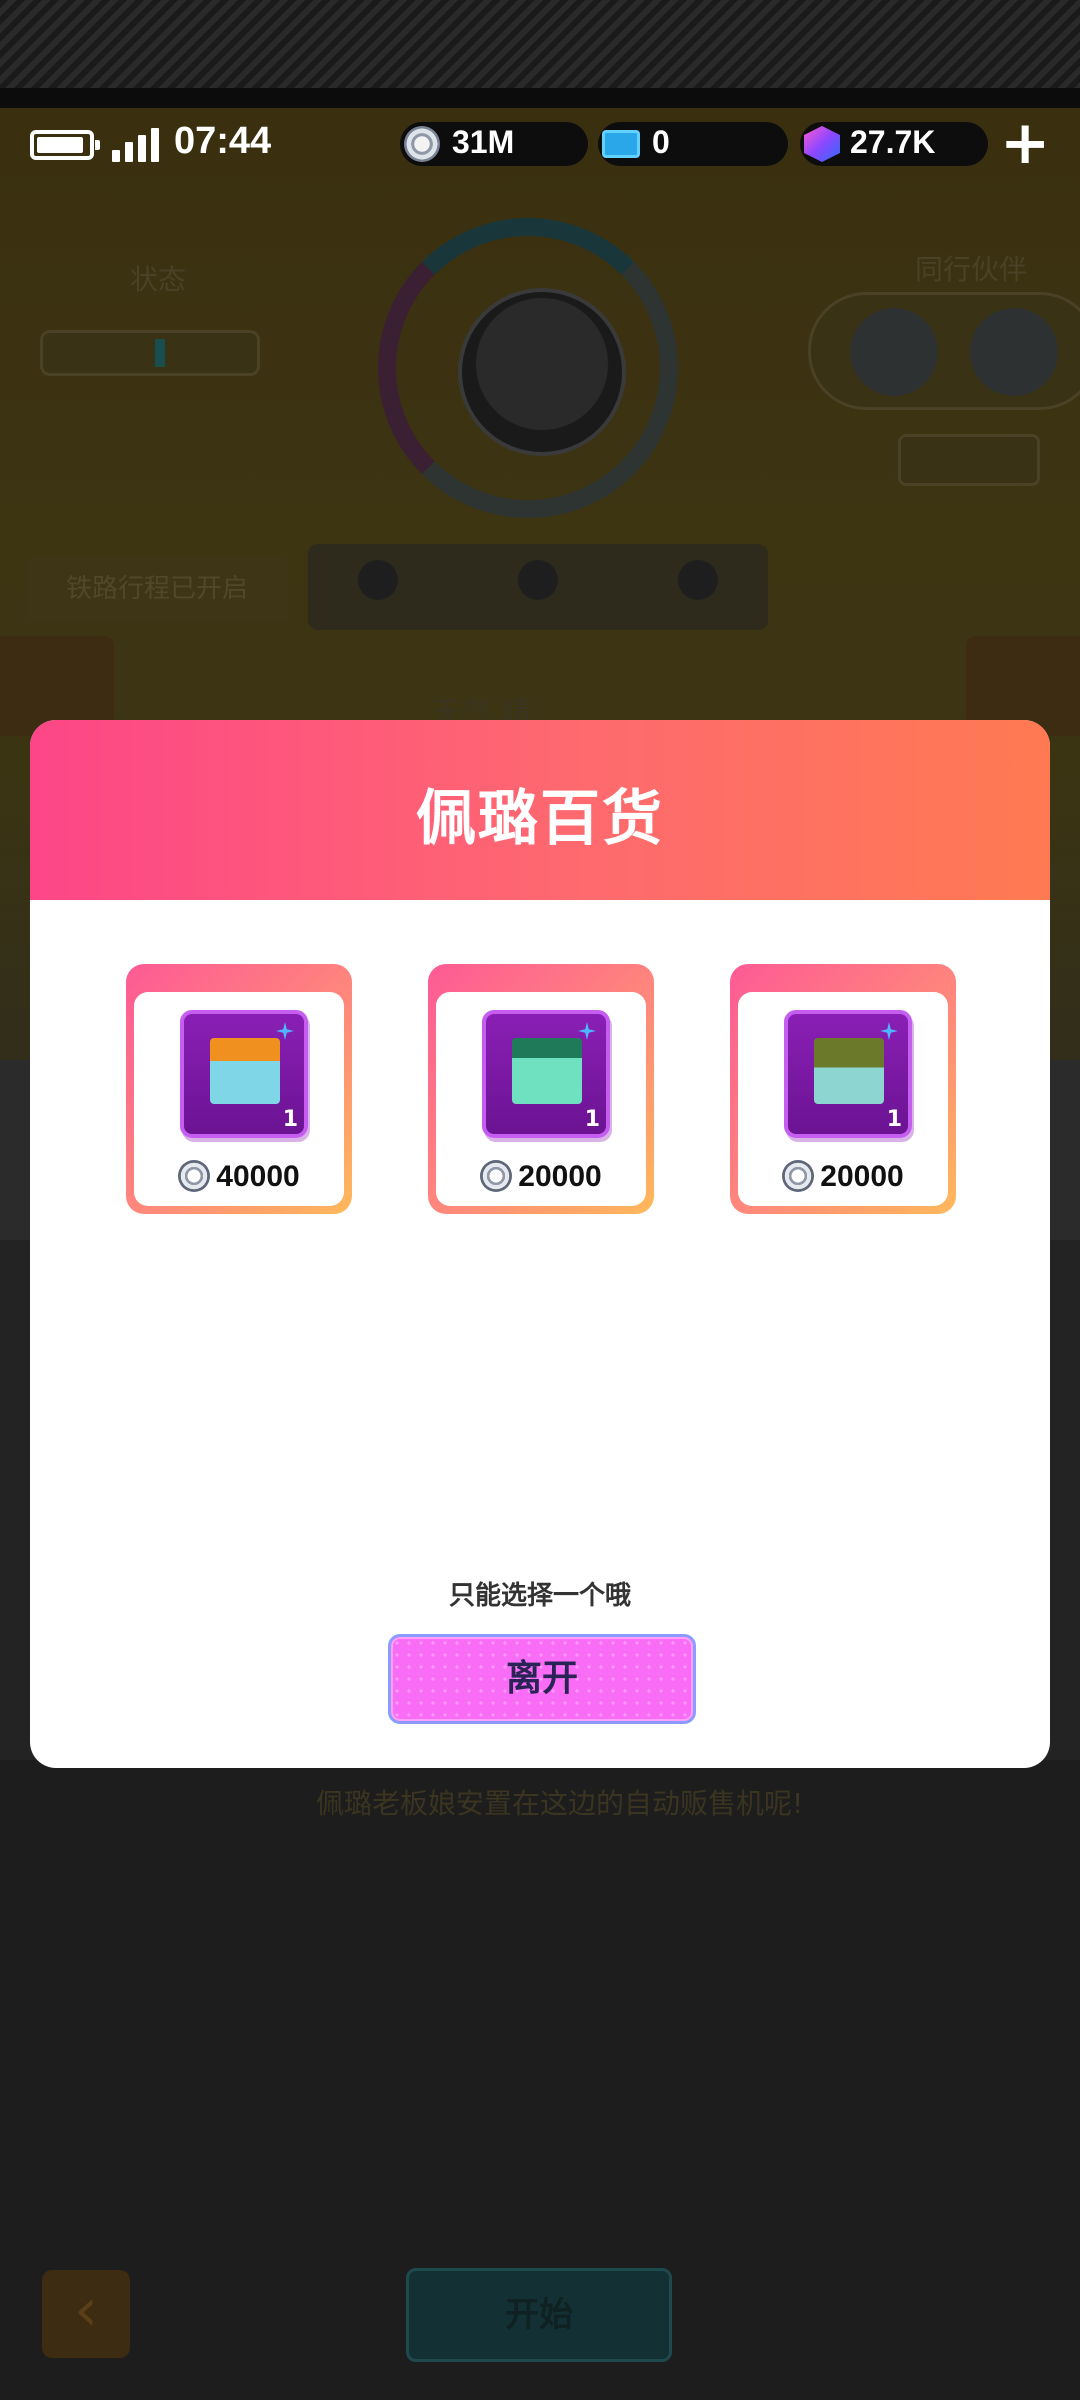  I want to click on item-price-value: 40000, so click(258, 1176).